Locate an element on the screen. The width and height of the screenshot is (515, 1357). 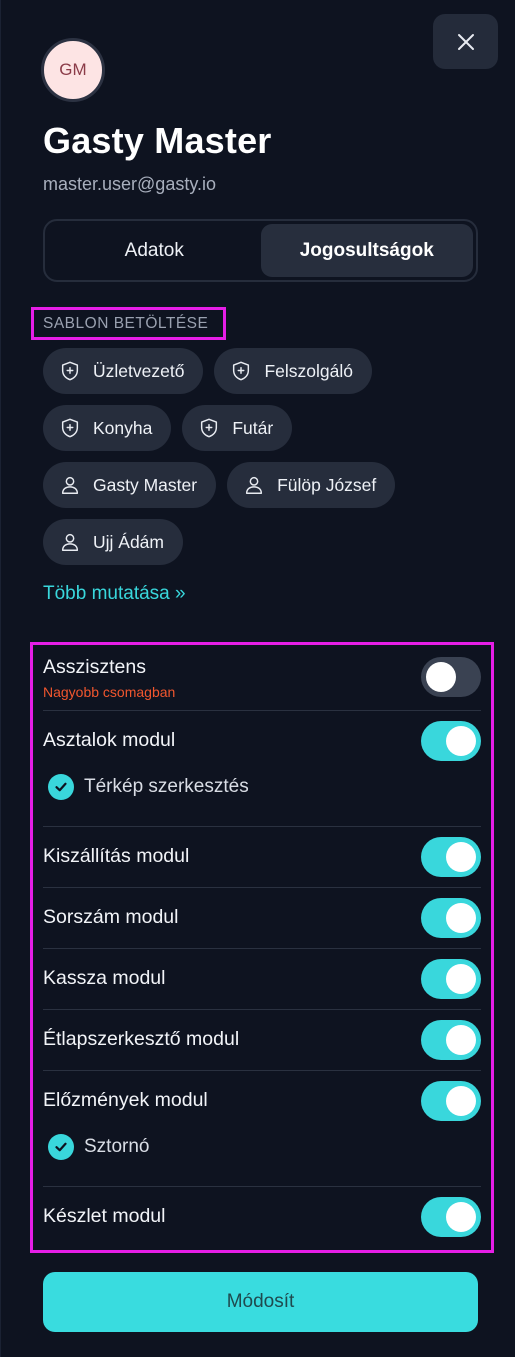
user-name: Gasty Master is located at coordinates (157, 140).